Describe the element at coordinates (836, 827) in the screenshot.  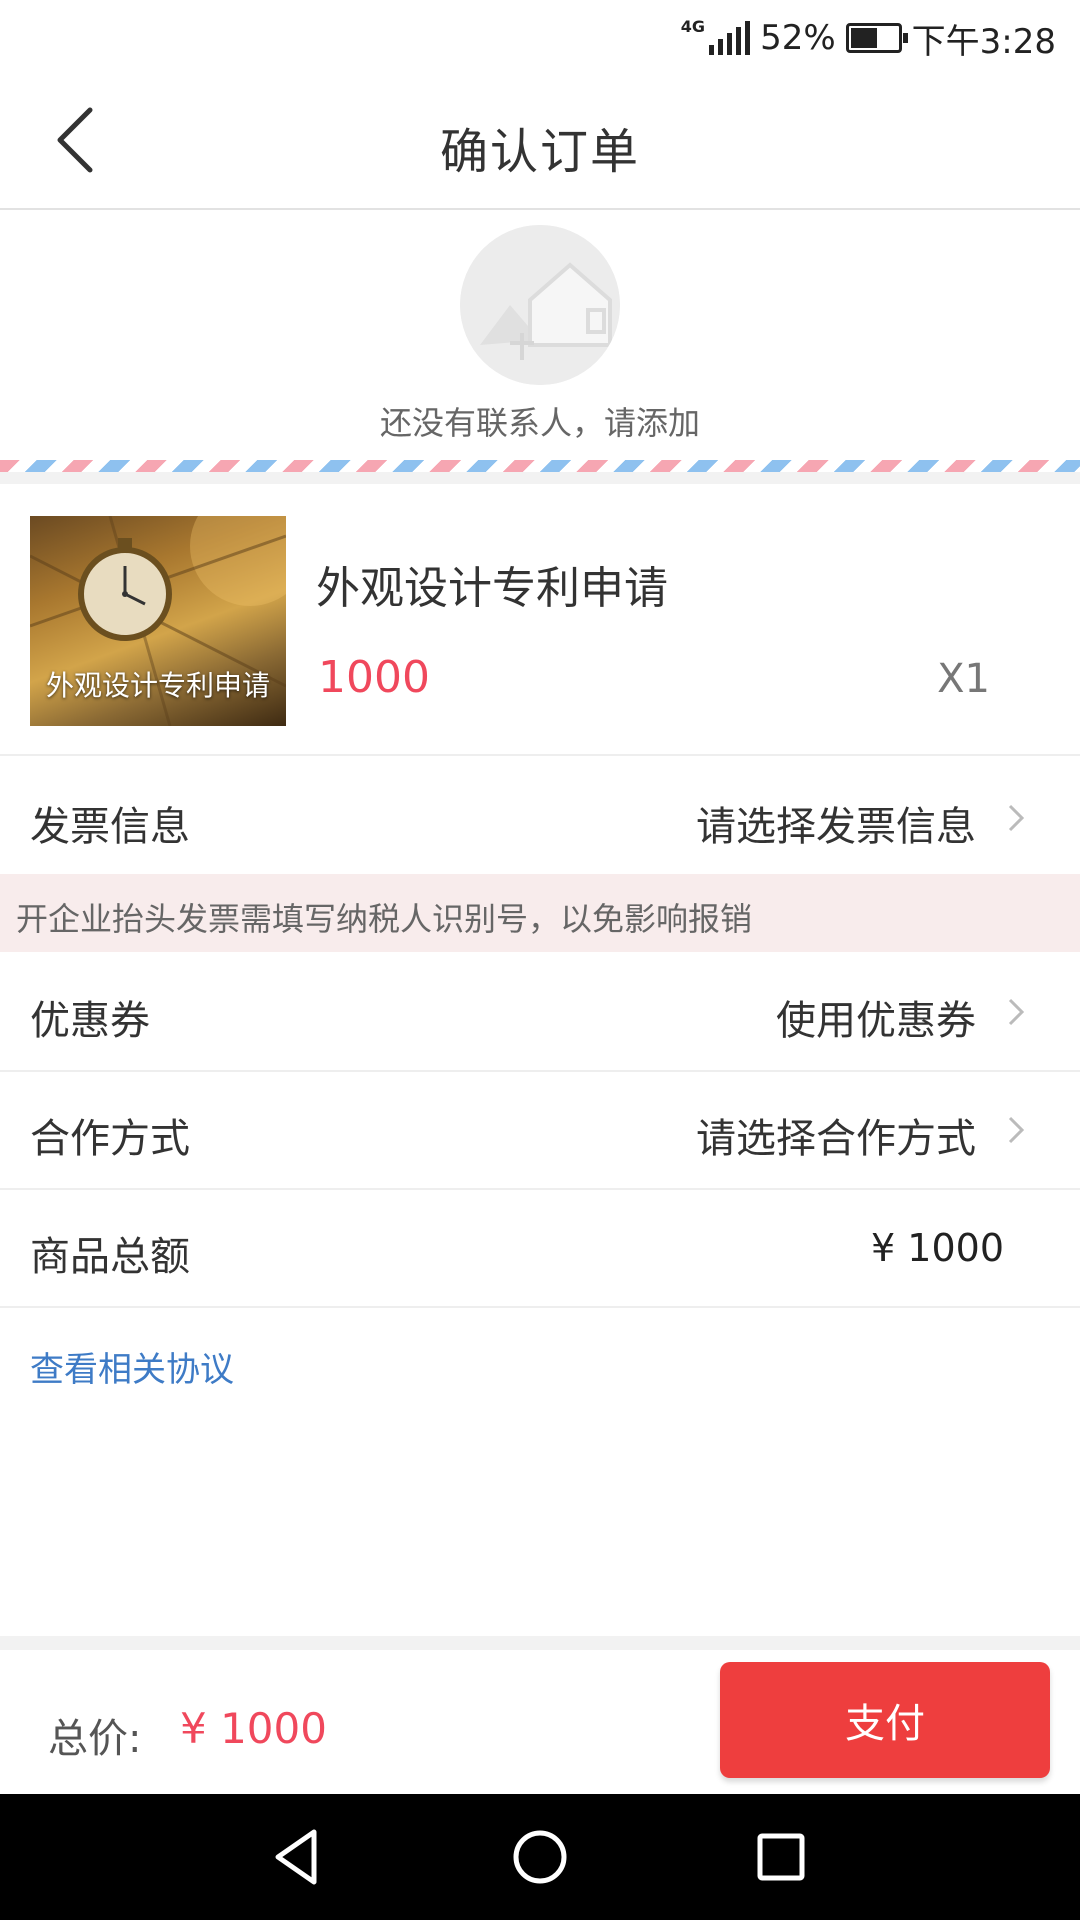
I see `invoice-value: 请选择发票信息` at that location.